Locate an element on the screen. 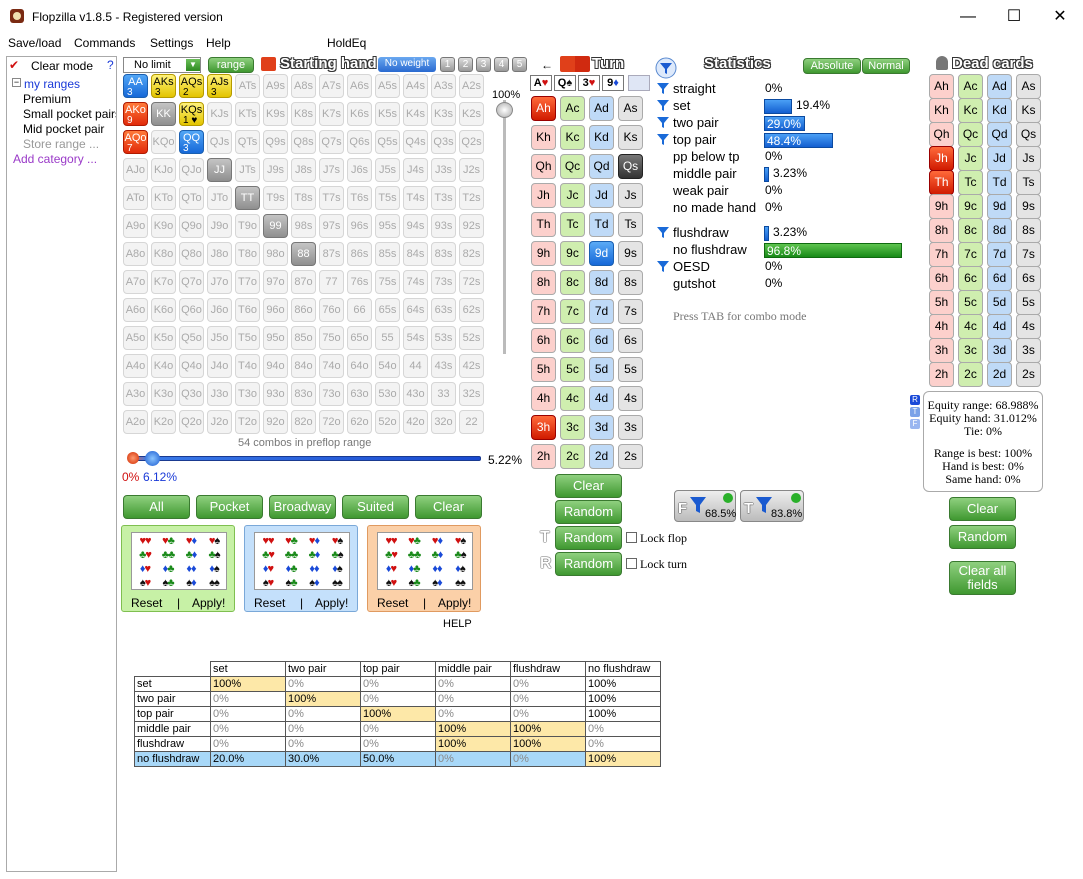 This screenshot has height=879, width=1083. random-turn-button: Random is located at coordinates (588, 564).